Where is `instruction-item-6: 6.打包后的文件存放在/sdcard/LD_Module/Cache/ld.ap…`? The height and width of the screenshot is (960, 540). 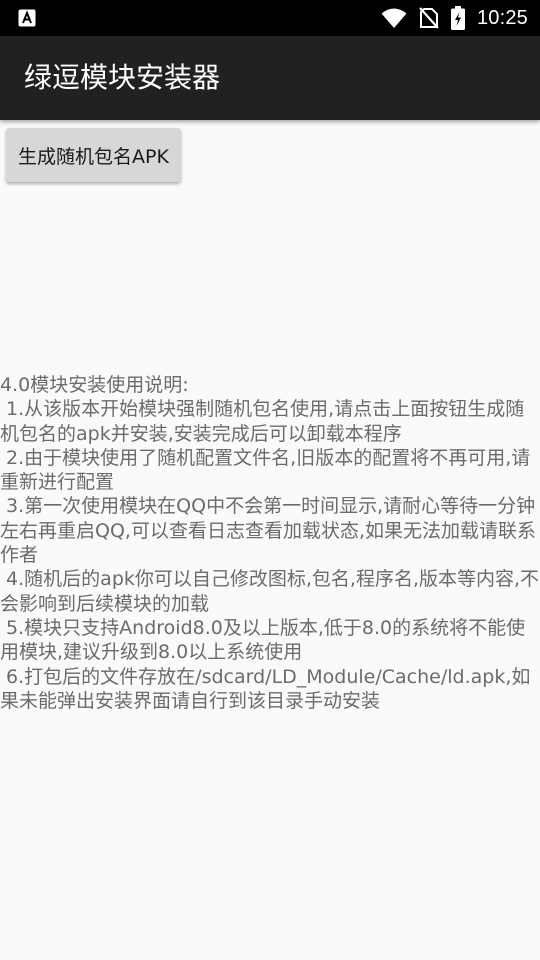 instruction-item-6: 6.打包后的文件存放在/sdcard/LD_Module/Cache/ld.ap… is located at coordinates (265, 688).